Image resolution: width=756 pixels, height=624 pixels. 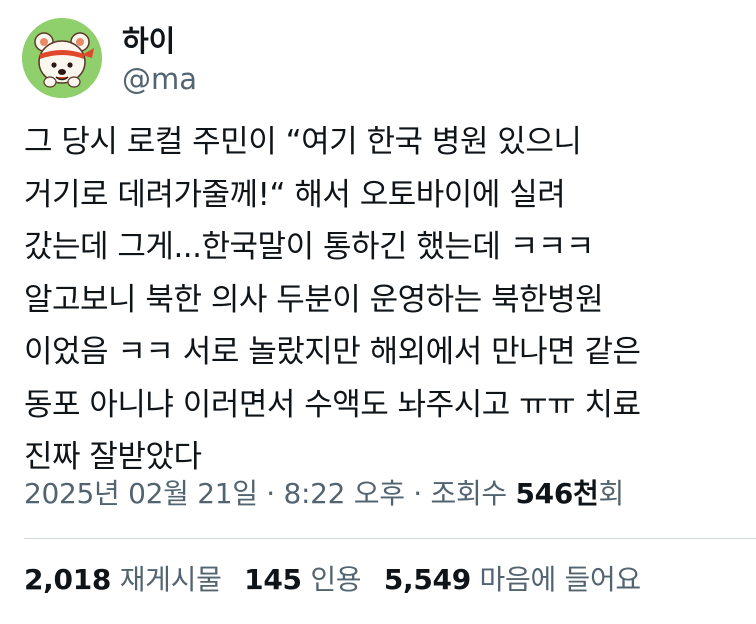 What do you see at coordinates (556, 493) in the screenshot?
I see `views-count: 546천` at bounding box center [556, 493].